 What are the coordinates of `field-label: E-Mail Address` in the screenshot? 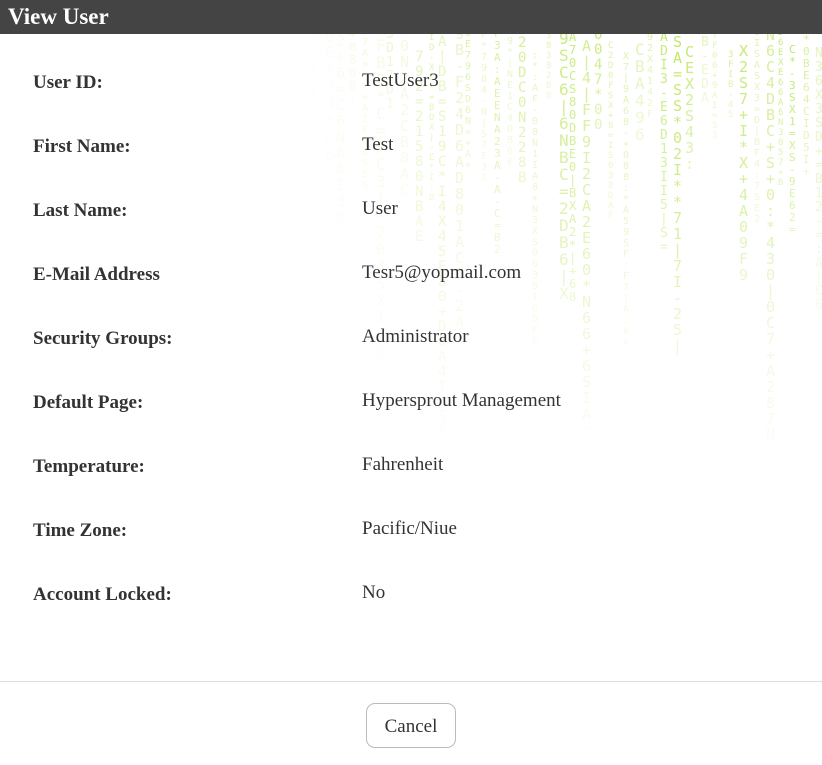 It's located at (96, 274).